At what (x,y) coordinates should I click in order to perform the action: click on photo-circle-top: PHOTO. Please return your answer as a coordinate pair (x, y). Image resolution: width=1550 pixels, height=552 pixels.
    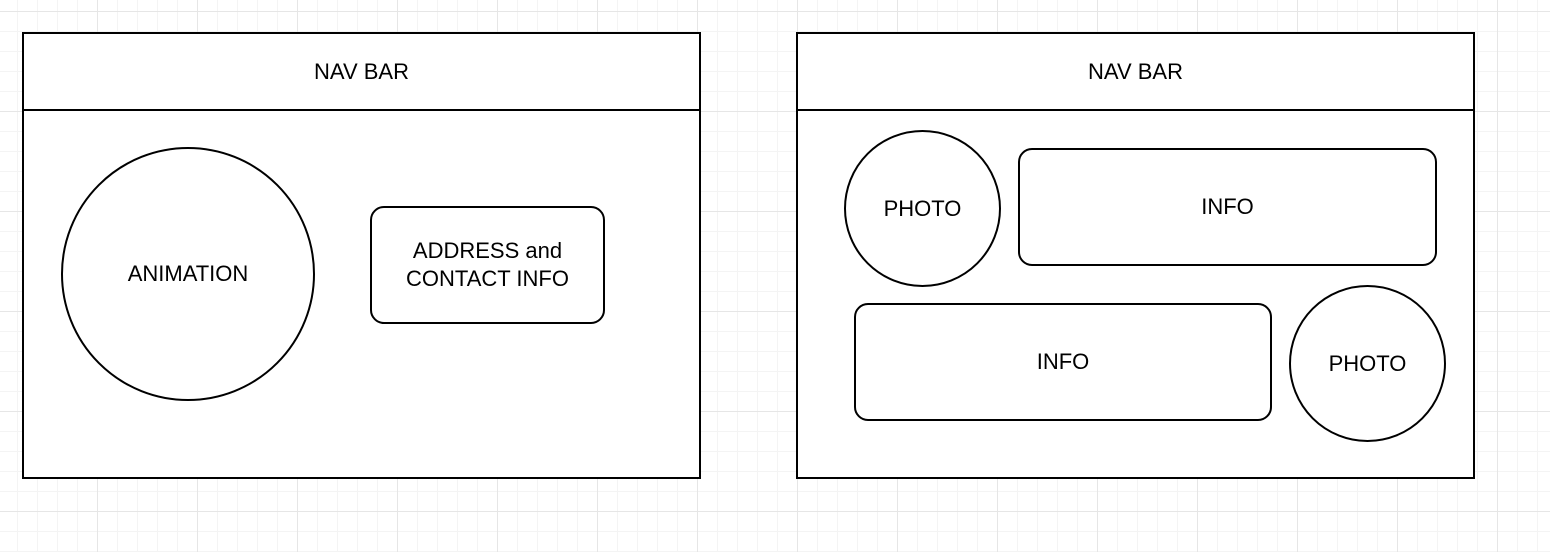
    Looking at the image, I should click on (922, 208).